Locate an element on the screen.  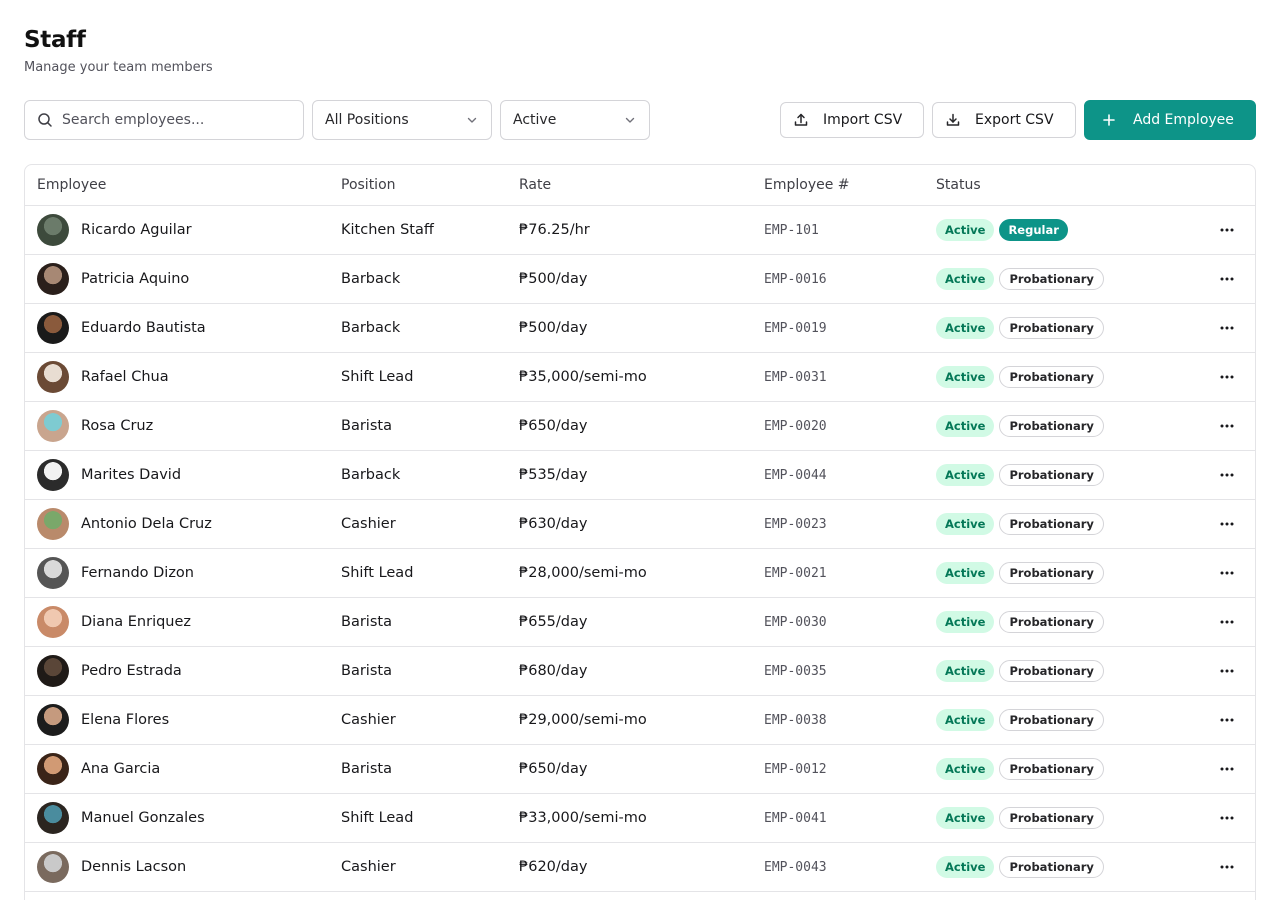
employee-name: Dennis Lacson is located at coordinates (133, 867).